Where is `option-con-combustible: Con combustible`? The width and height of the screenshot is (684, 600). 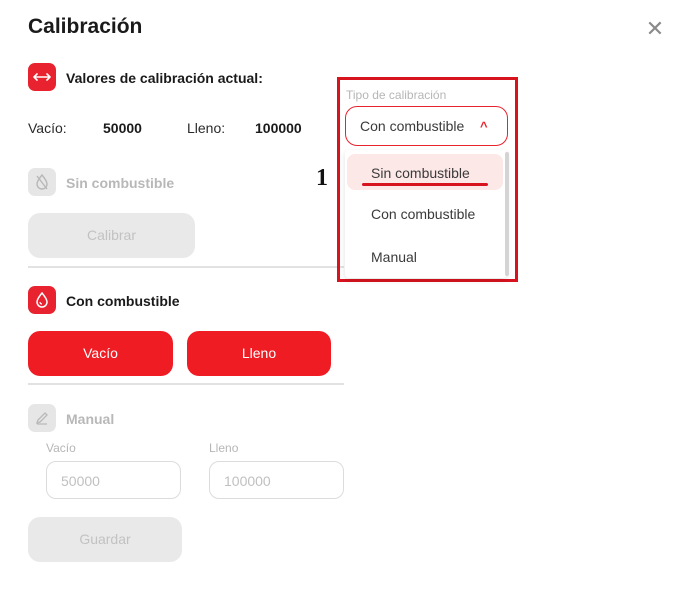
option-con-combustible: Con combustible is located at coordinates (425, 213).